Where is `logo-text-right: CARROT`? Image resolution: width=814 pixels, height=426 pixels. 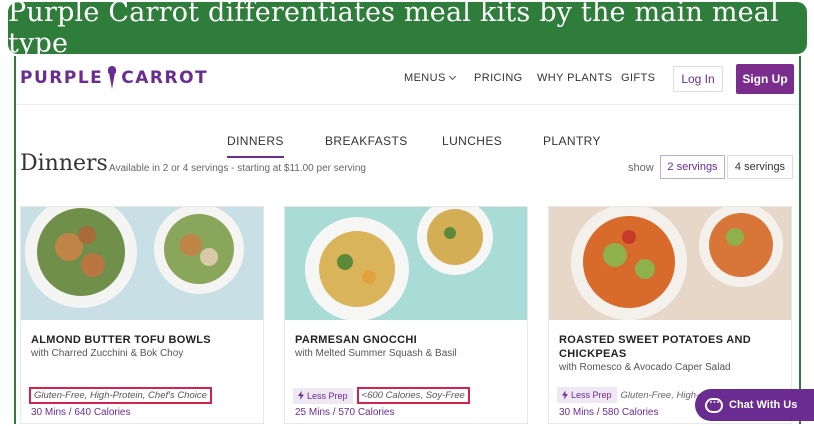 logo-text-right: CARROT is located at coordinates (165, 78).